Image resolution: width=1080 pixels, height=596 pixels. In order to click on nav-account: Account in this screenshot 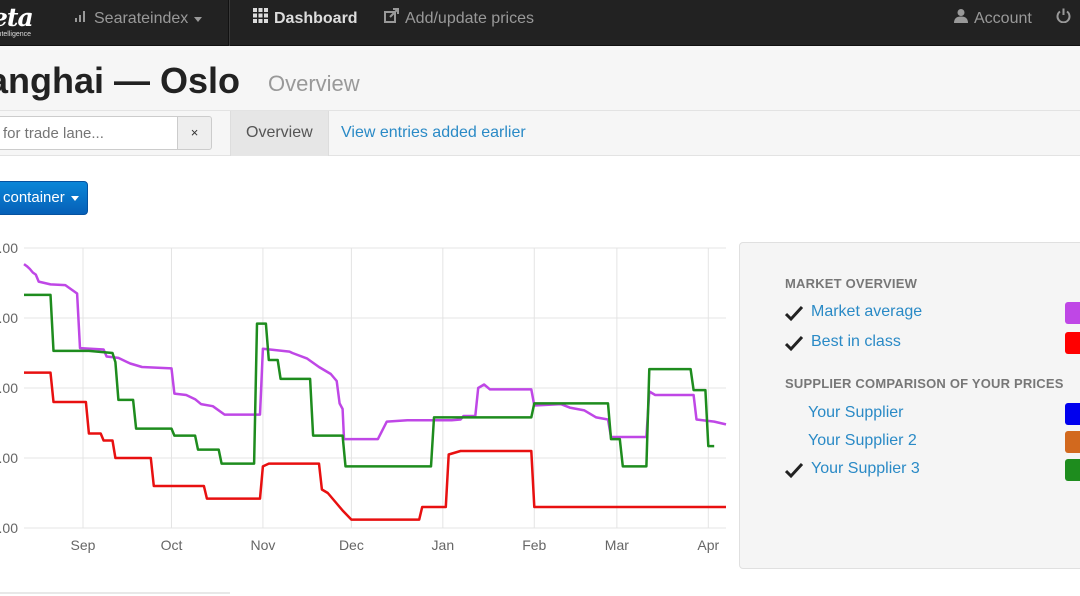, I will do `click(993, 23)`.